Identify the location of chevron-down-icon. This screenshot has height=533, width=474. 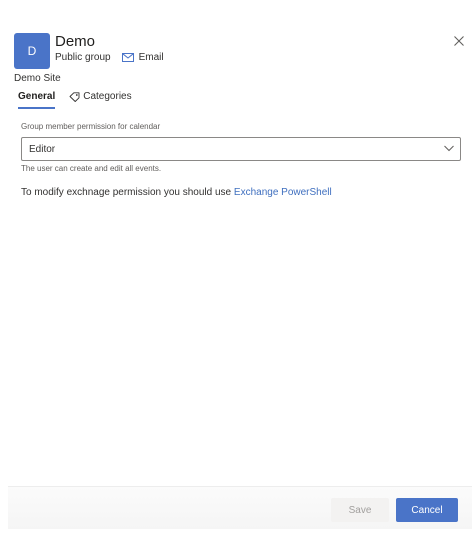
(449, 149).